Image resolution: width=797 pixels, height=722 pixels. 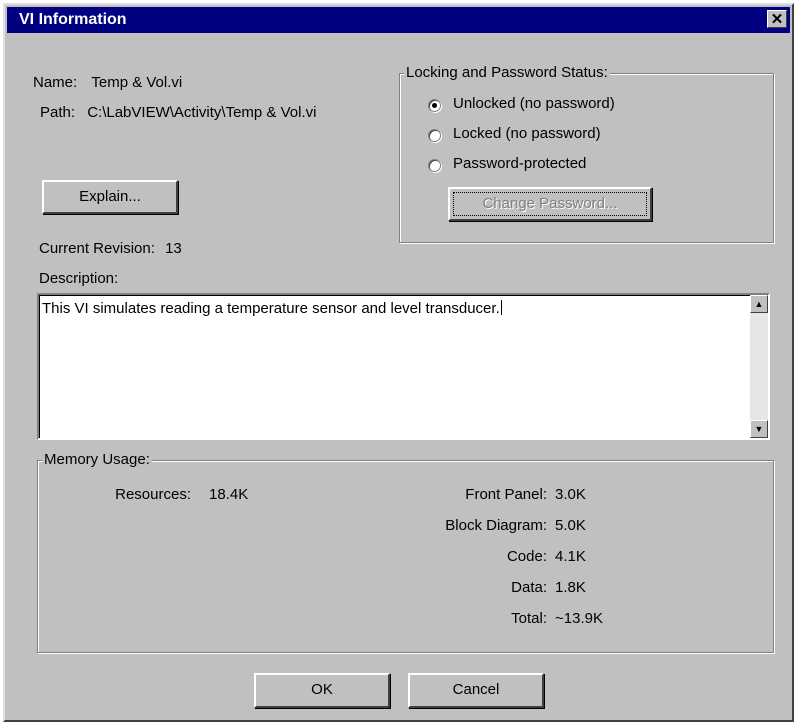 I want to click on cancel-button-label: Cancel, so click(x=476, y=689).